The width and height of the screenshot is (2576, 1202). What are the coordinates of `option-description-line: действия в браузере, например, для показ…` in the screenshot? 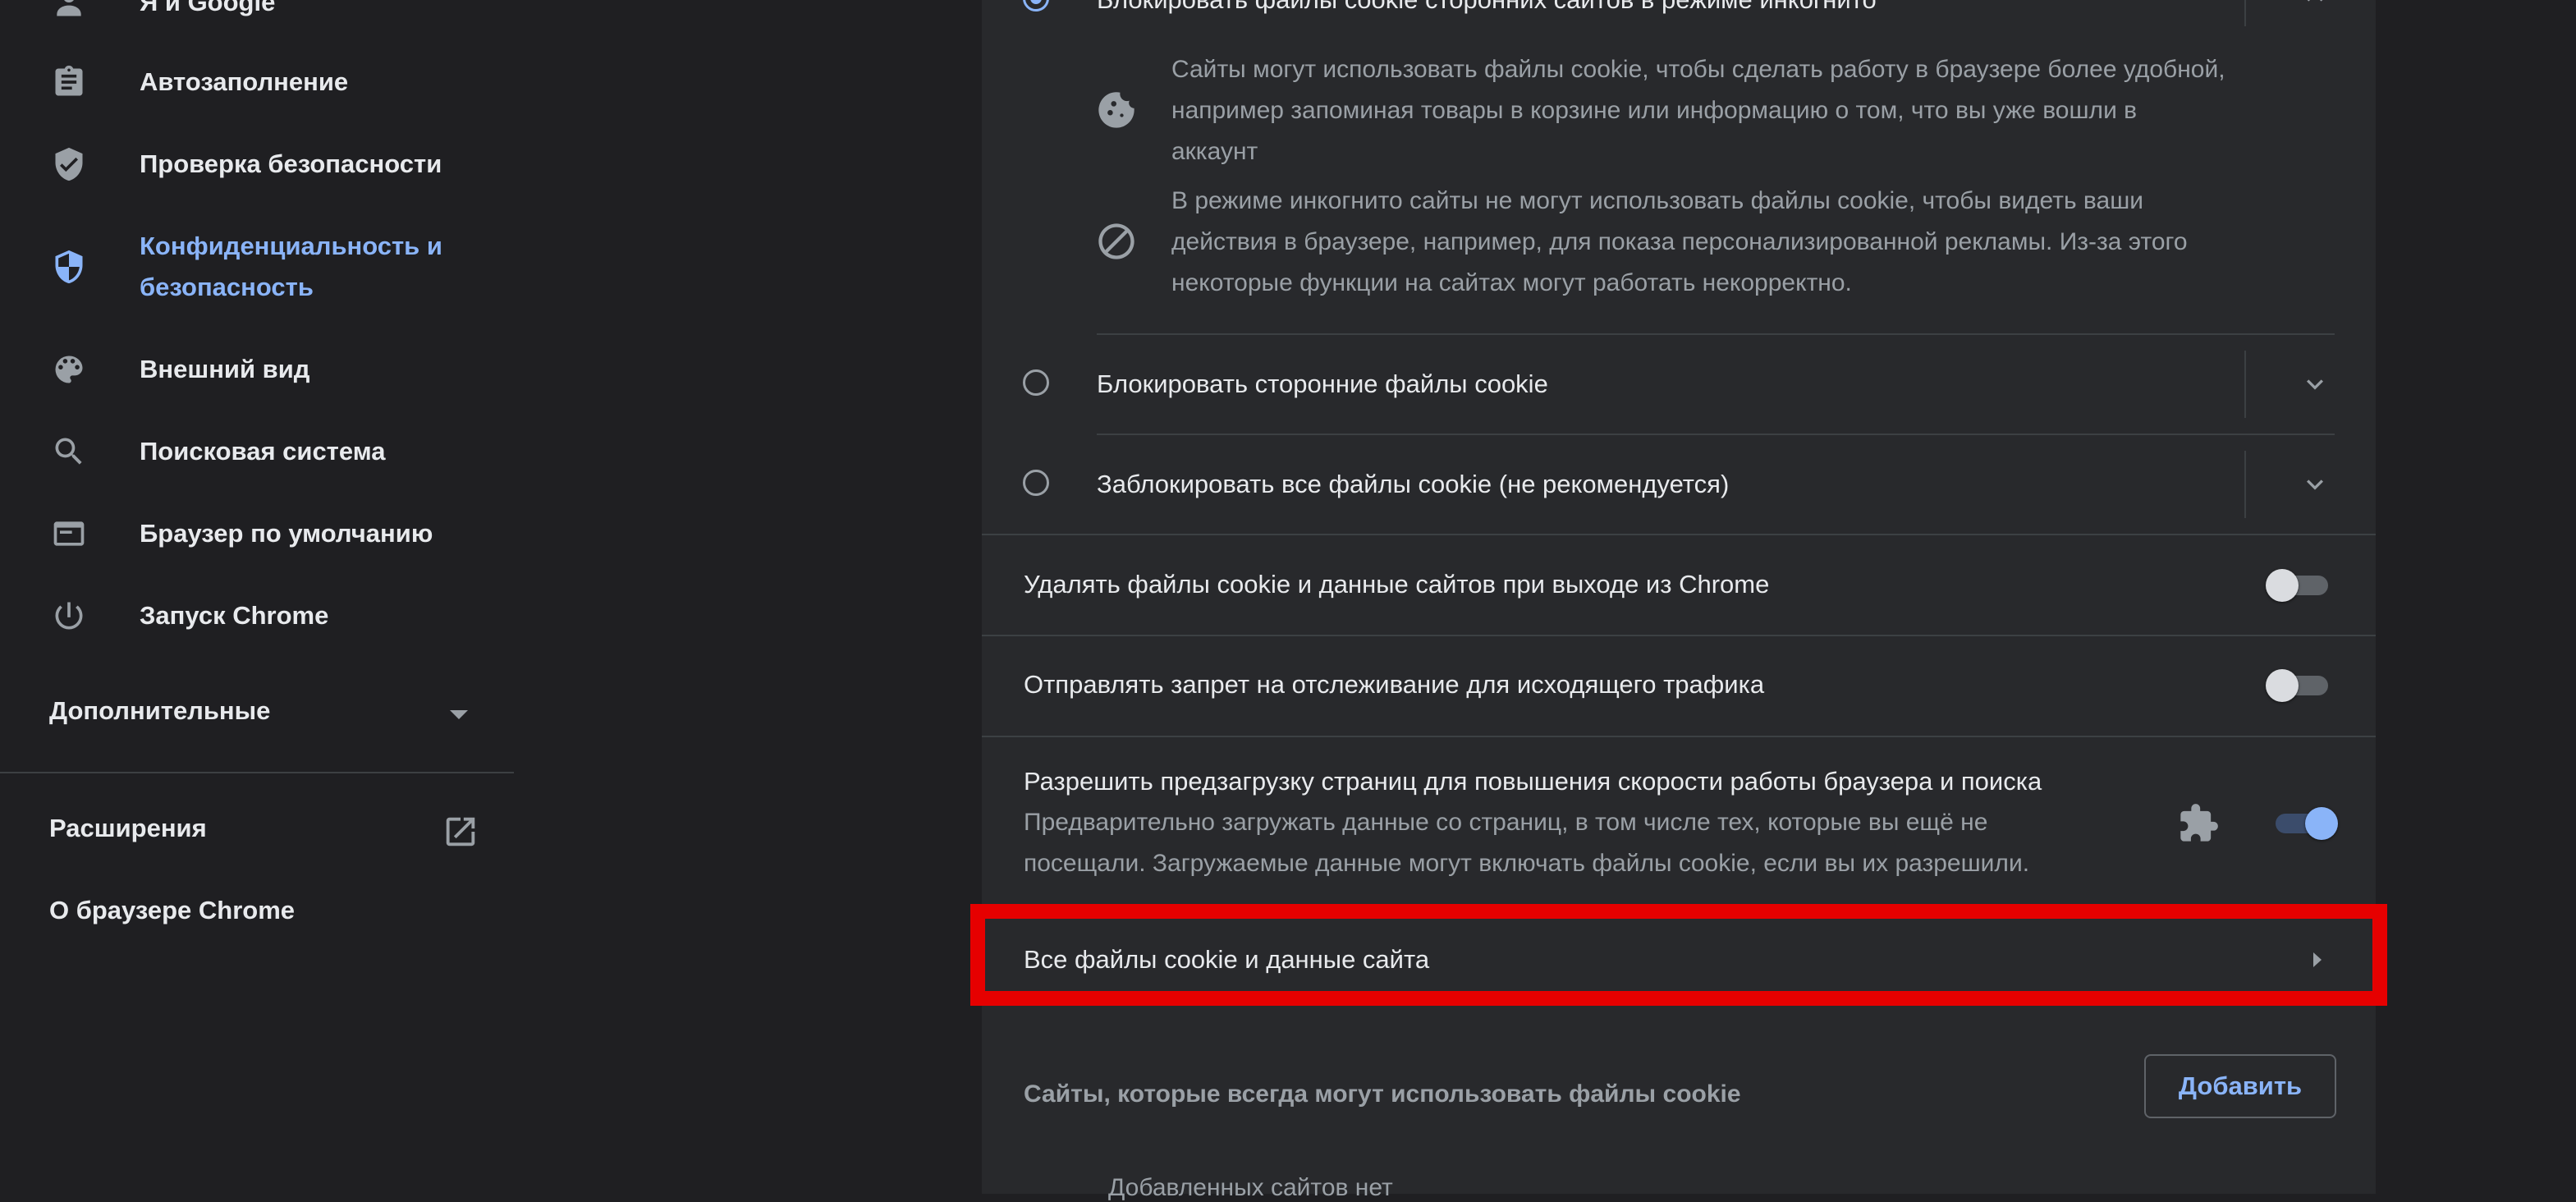 It's located at (1680, 241).